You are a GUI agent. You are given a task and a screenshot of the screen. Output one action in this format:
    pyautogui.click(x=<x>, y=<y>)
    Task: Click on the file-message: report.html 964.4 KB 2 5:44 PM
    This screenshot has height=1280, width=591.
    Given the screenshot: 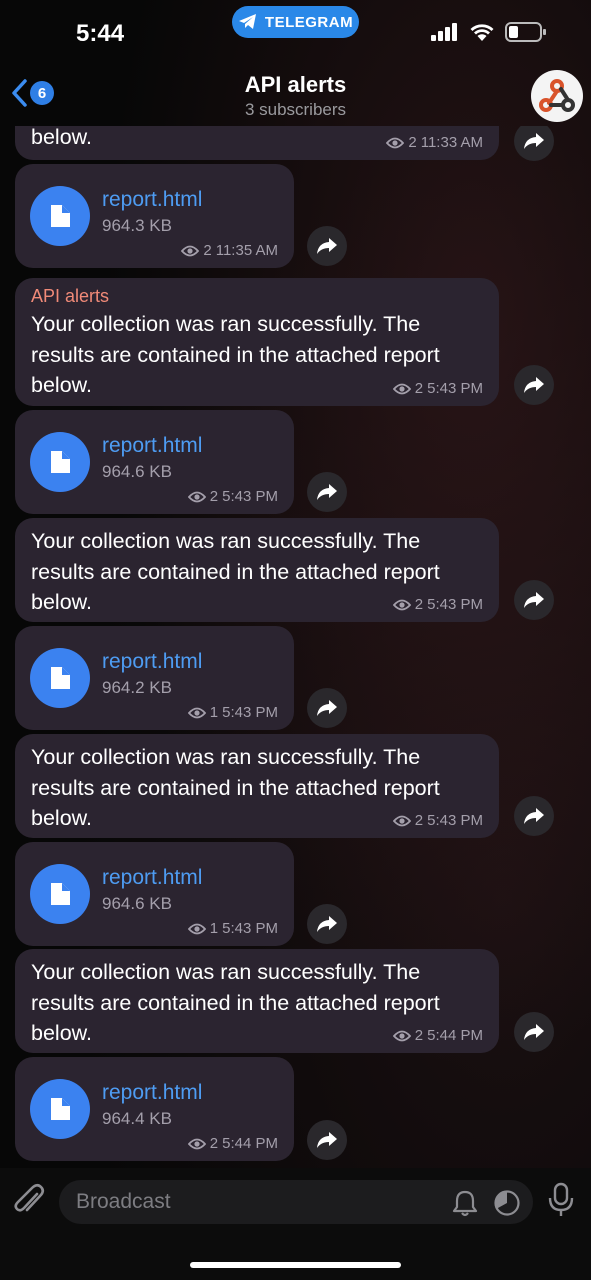 What is the action you would take?
    pyautogui.click(x=154, y=1109)
    